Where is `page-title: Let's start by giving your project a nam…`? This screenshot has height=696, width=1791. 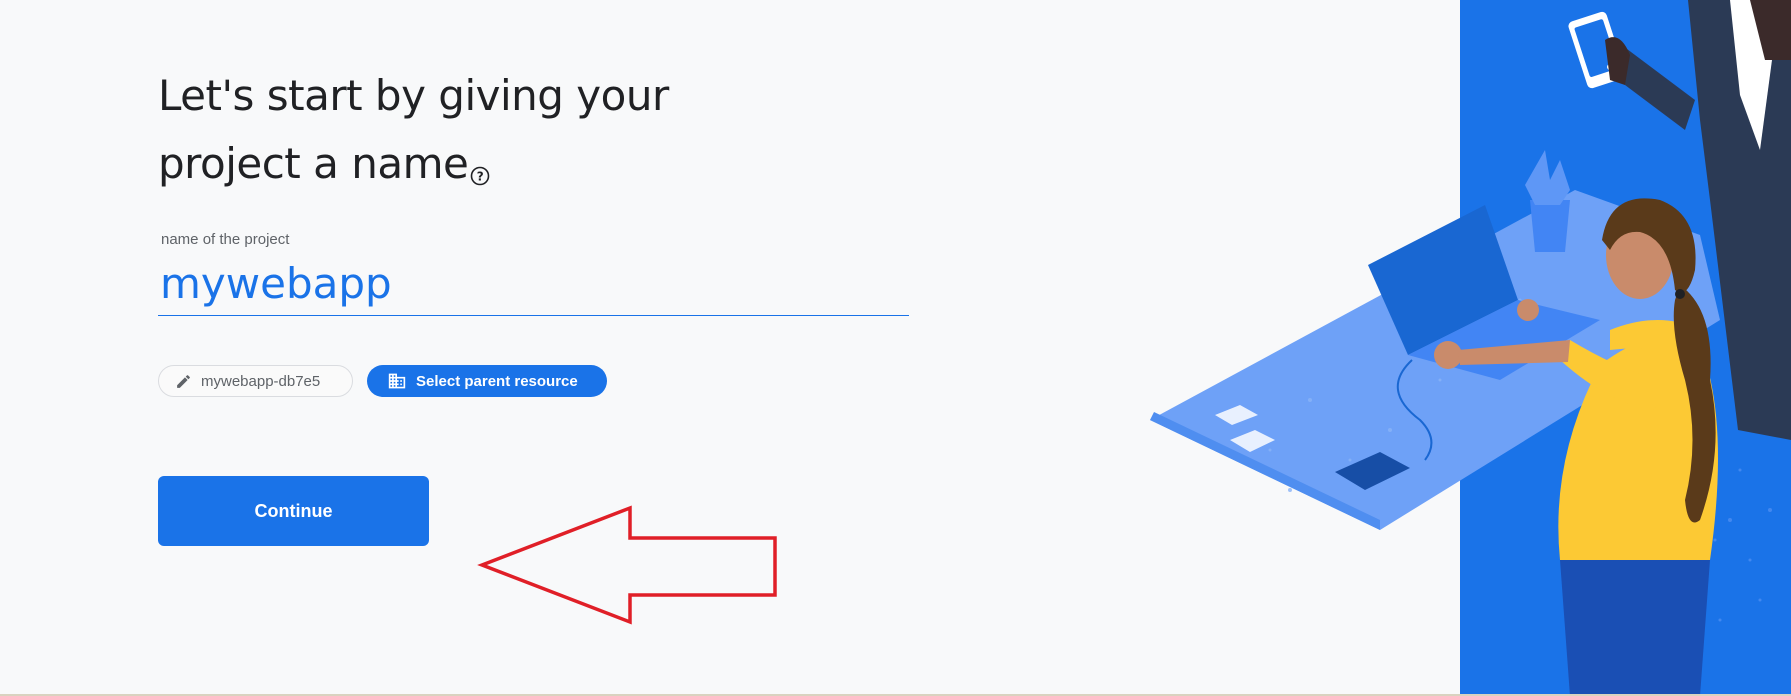
page-title: Let's start by giving your project a nam… is located at coordinates (413, 134).